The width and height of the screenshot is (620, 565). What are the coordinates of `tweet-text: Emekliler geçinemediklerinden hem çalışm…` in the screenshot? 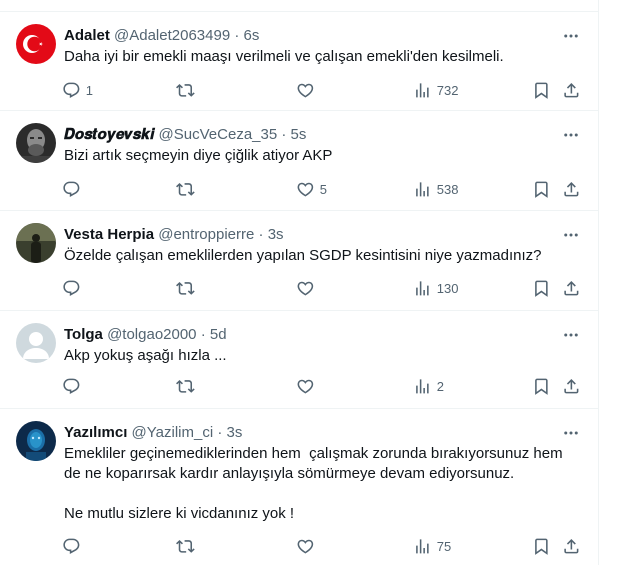 It's located at (313, 483).